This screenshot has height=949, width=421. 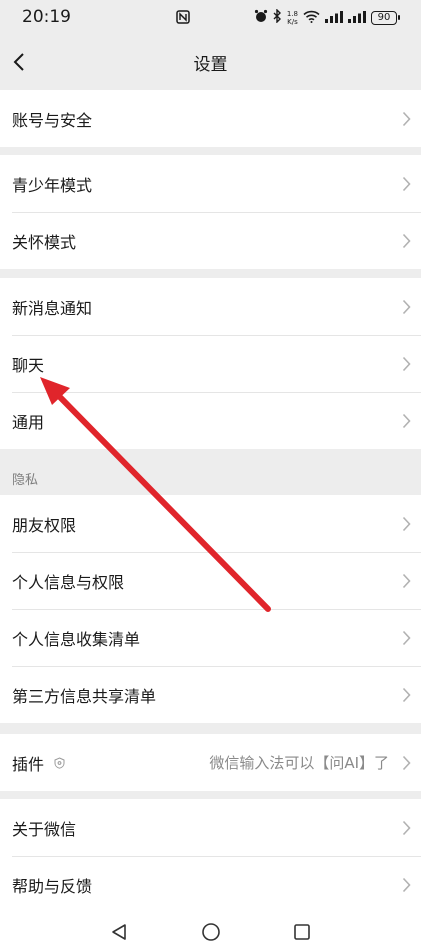 What do you see at coordinates (28, 365) in the screenshot?
I see `settings-item-label: 聊天` at bounding box center [28, 365].